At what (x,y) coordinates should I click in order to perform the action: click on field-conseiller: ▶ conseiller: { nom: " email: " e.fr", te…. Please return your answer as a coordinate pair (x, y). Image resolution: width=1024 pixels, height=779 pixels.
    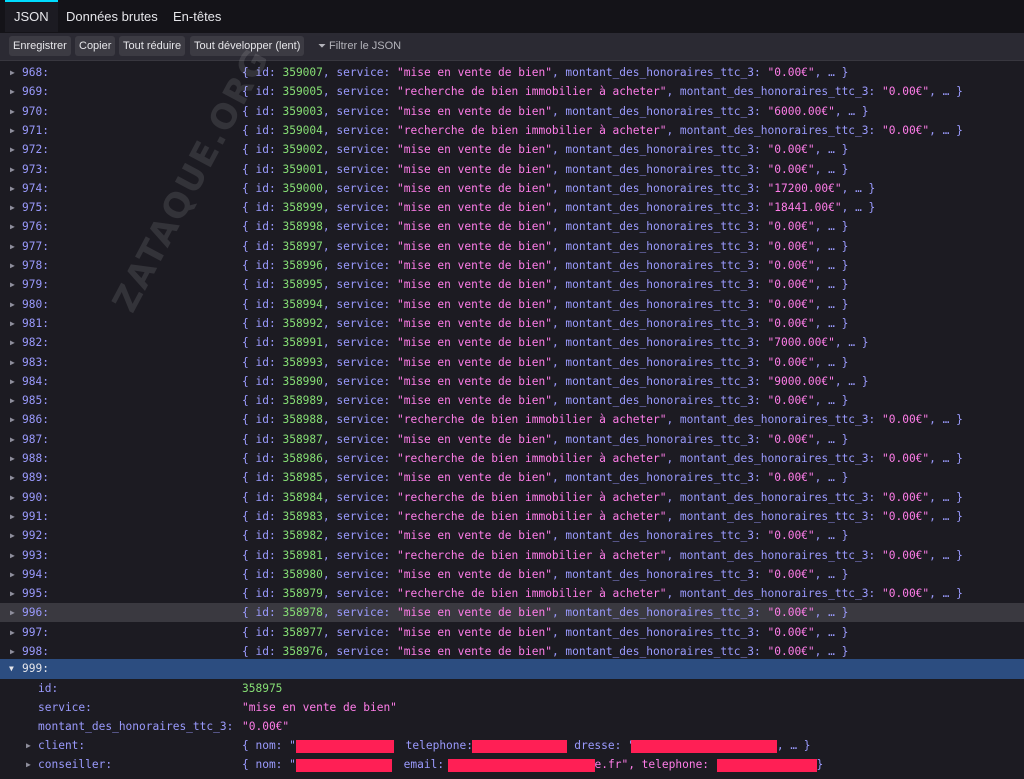
    Looking at the image, I should click on (512, 764).